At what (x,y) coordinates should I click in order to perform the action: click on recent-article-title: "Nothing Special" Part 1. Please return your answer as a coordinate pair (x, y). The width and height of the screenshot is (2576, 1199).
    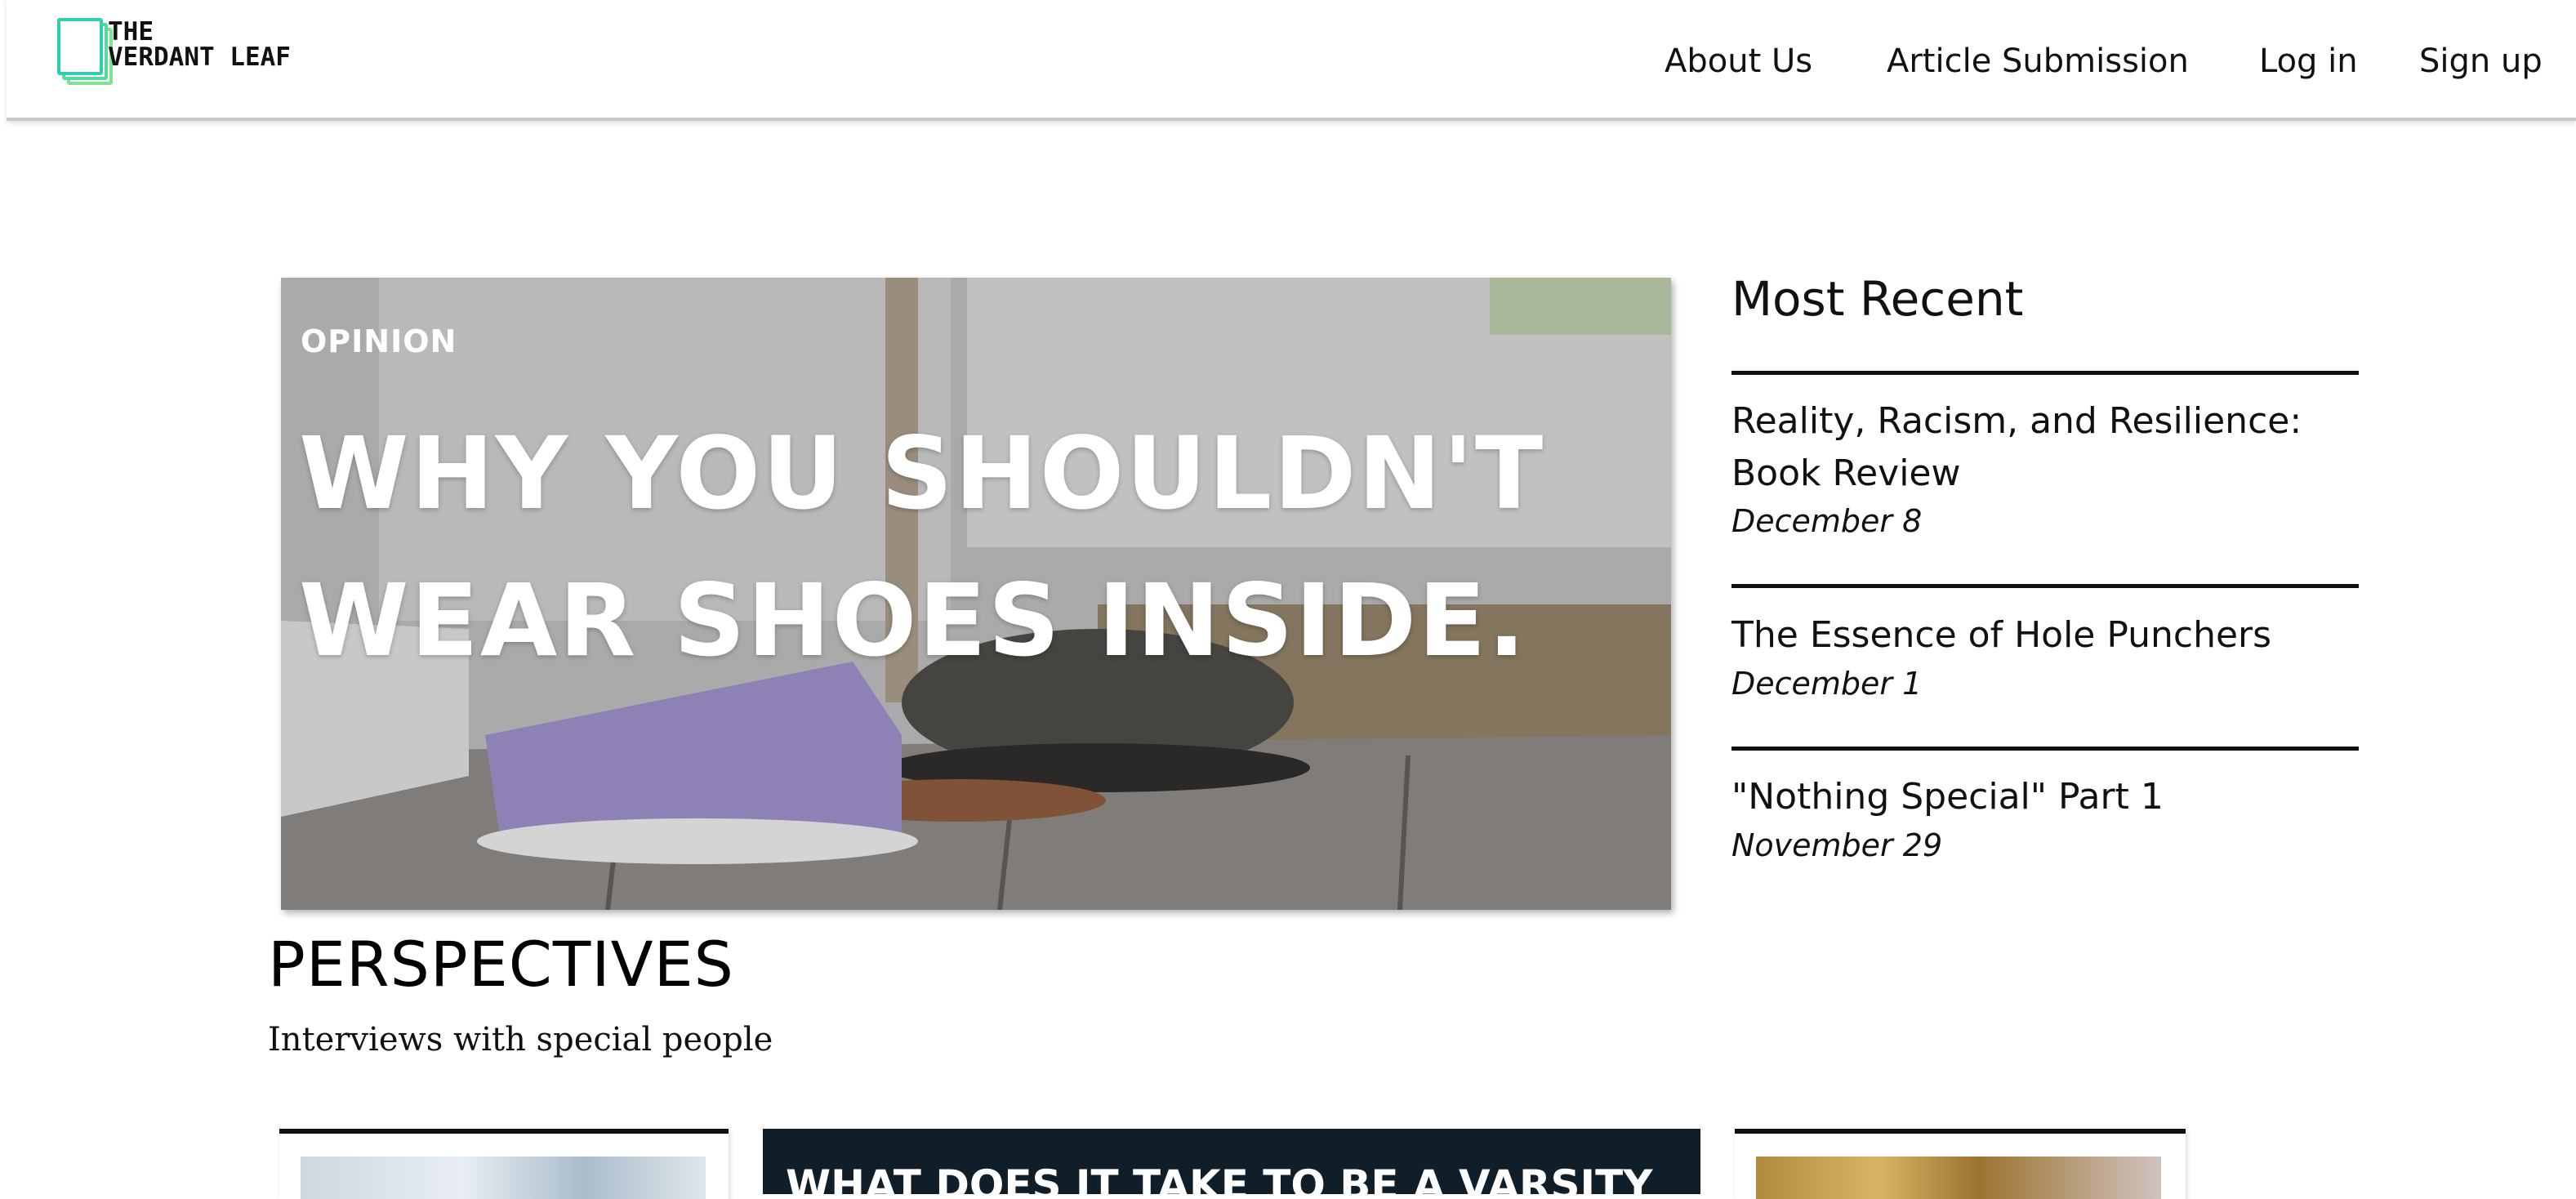
    Looking at the image, I should click on (2045, 797).